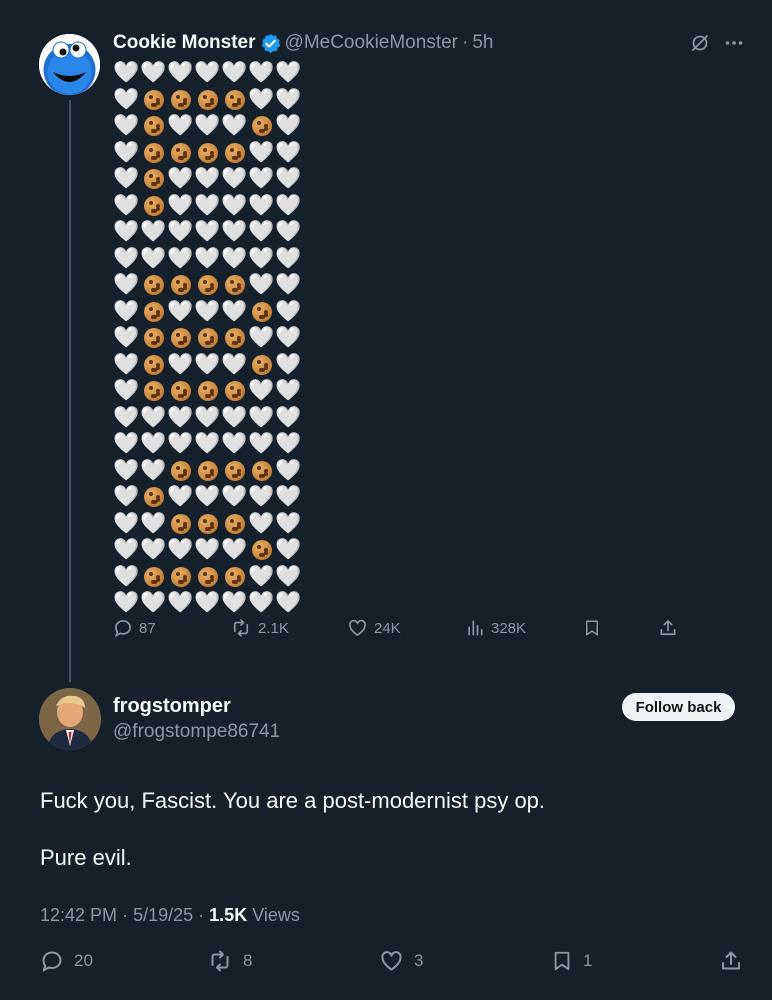 This screenshot has height=1000, width=772. I want to click on reply-repost-button: 8, so click(229, 961).